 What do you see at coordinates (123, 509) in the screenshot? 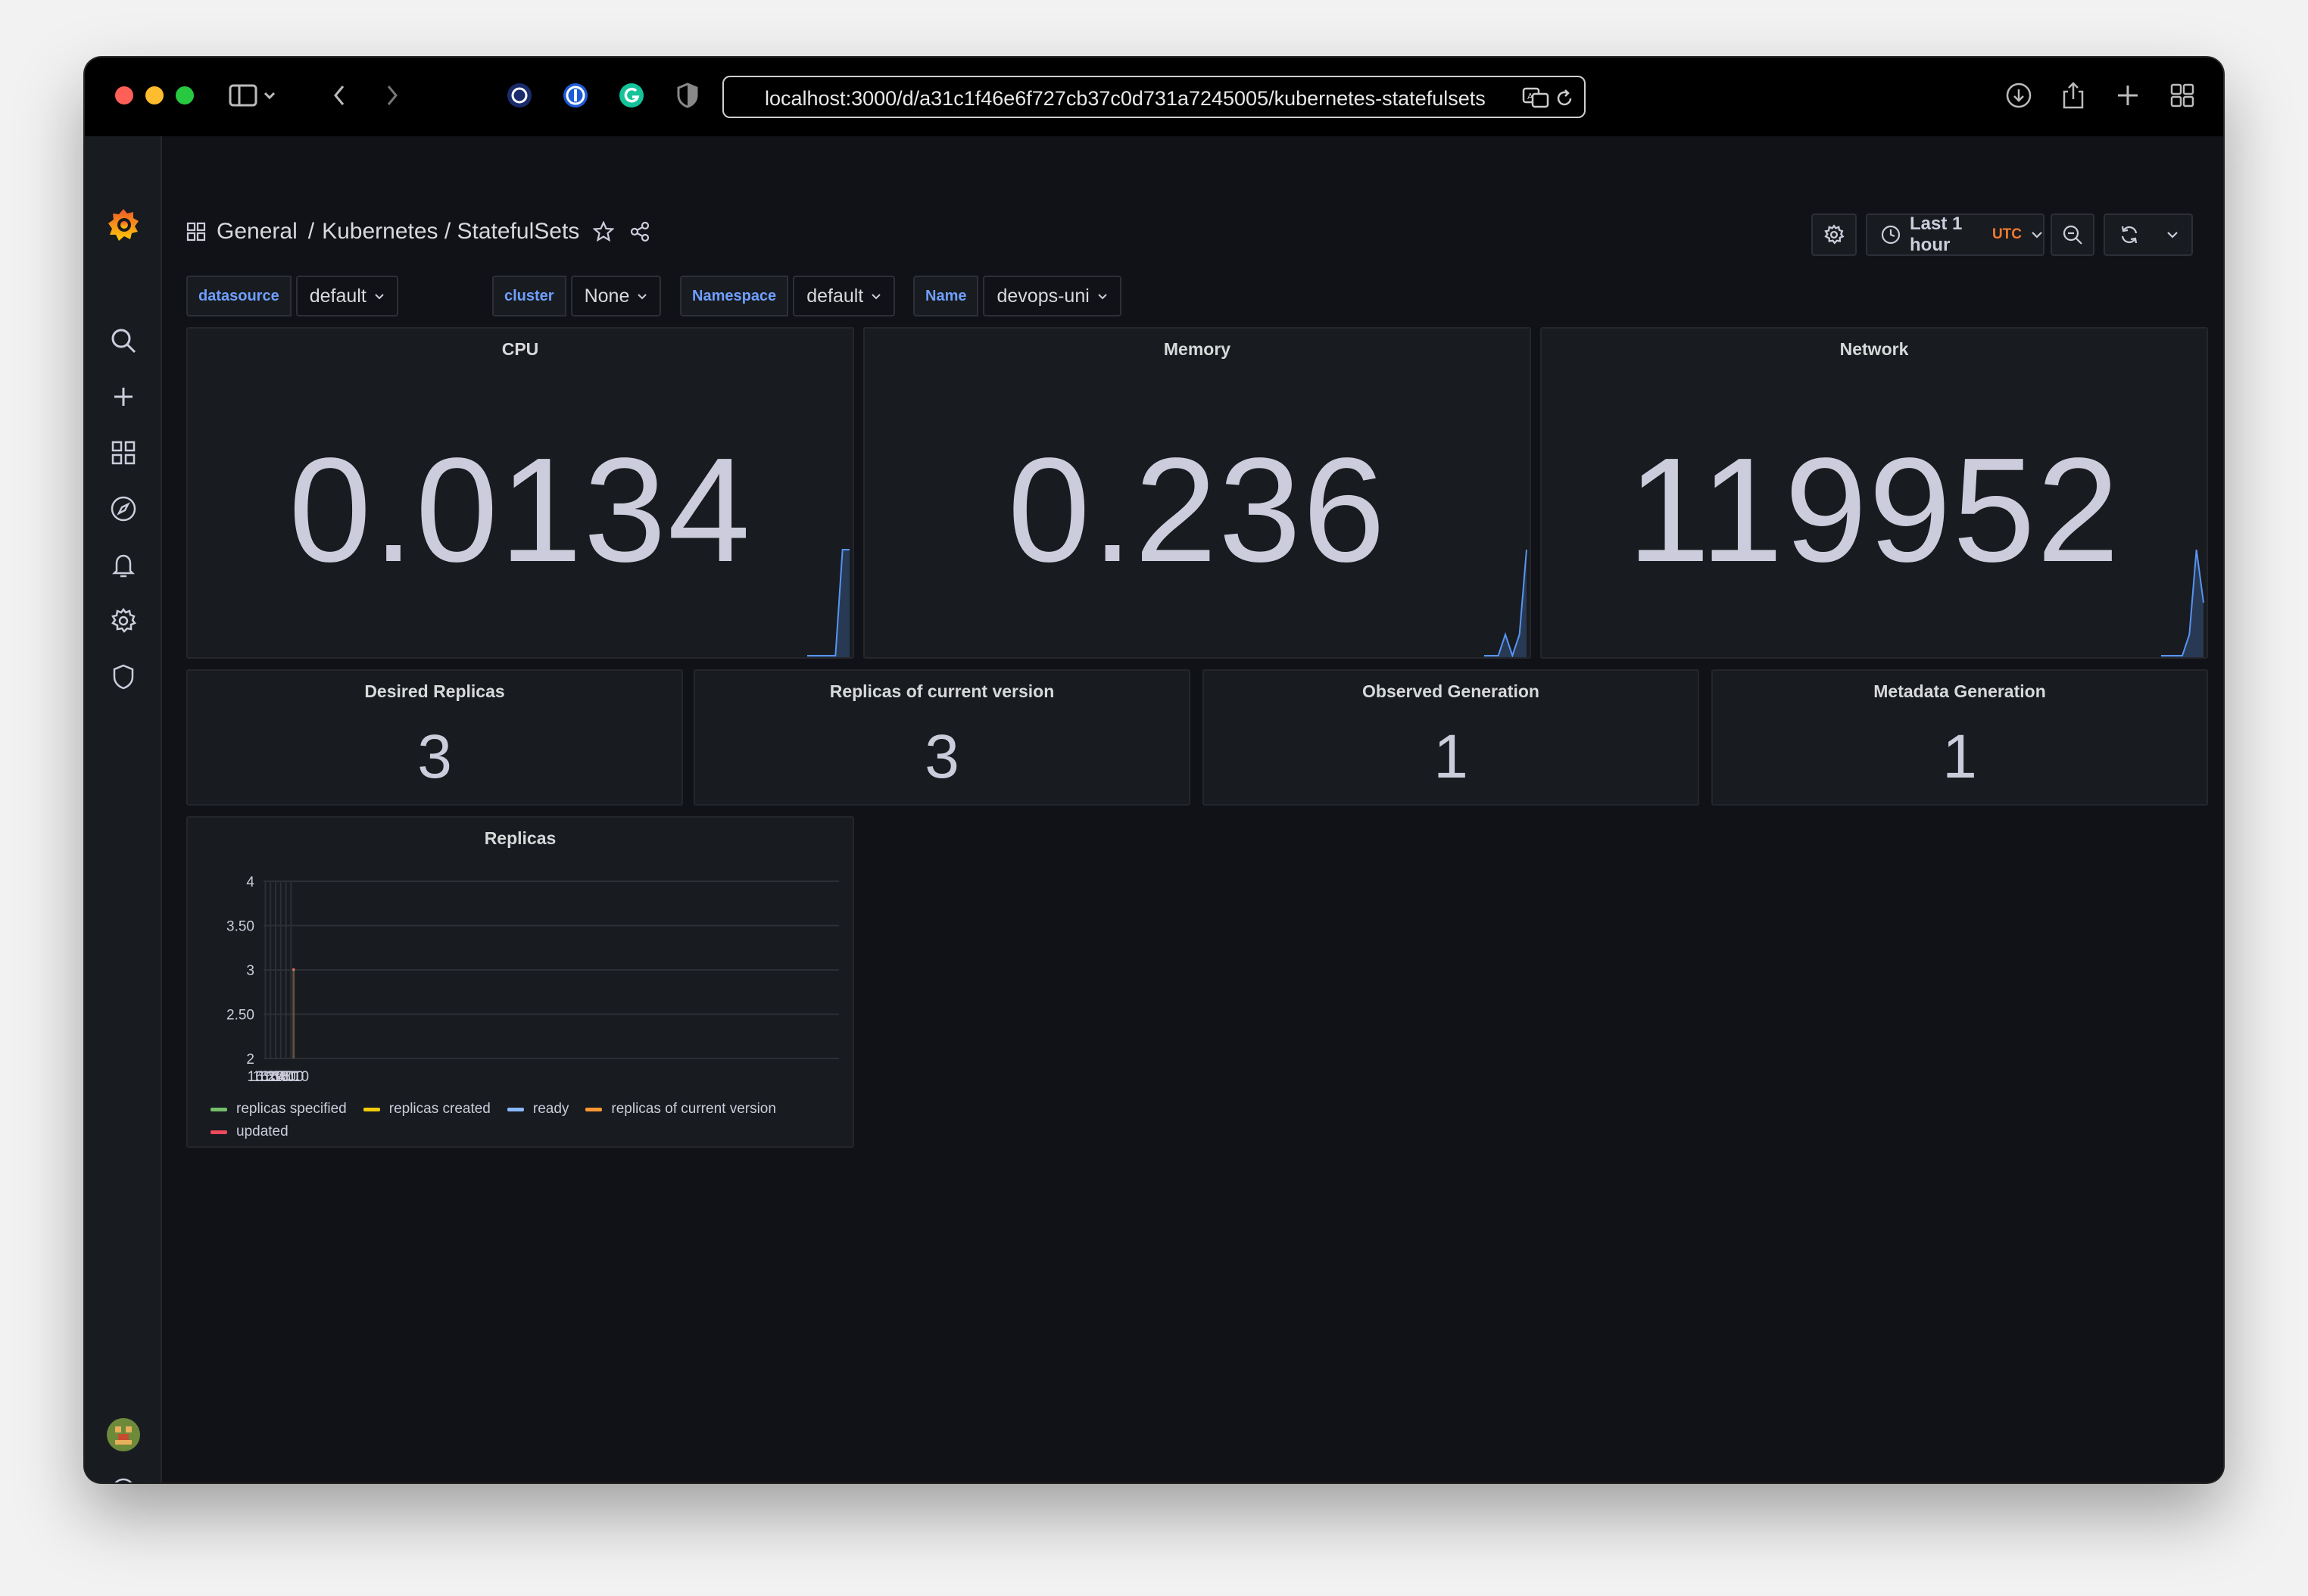
I see `explore-compass-icon` at bounding box center [123, 509].